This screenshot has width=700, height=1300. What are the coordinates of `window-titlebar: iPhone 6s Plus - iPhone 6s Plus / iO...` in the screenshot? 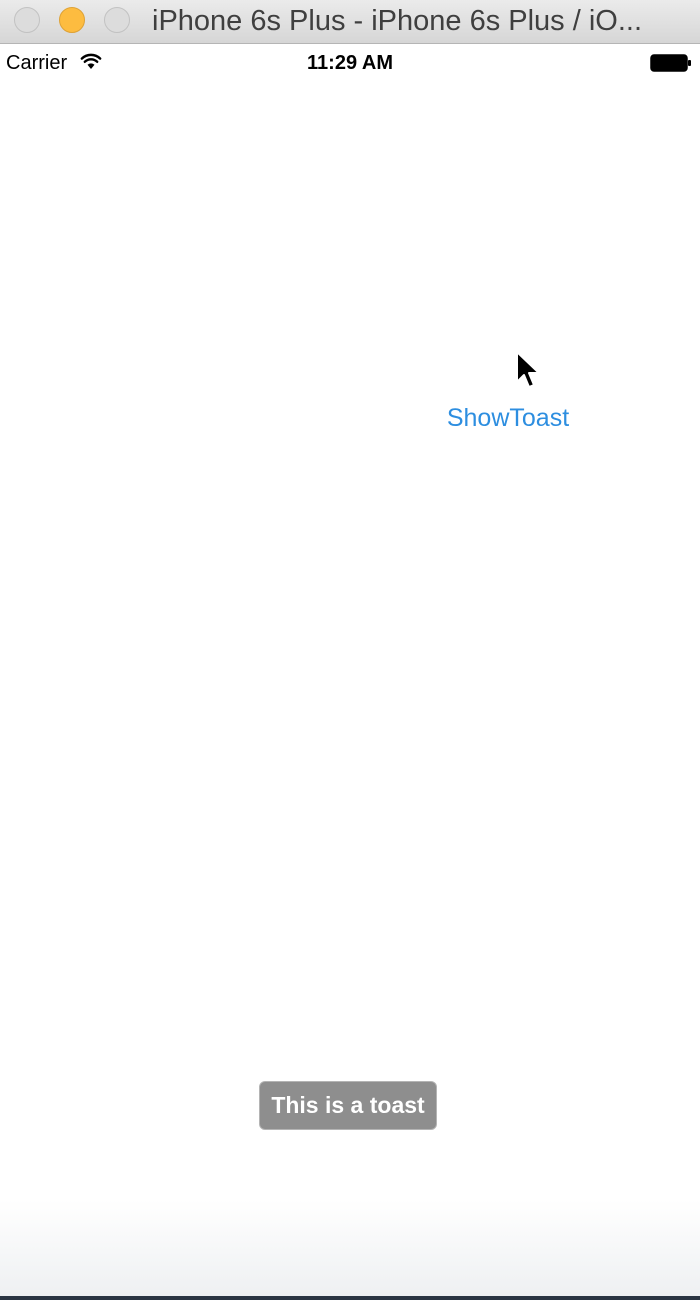 It's located at (350, 22).